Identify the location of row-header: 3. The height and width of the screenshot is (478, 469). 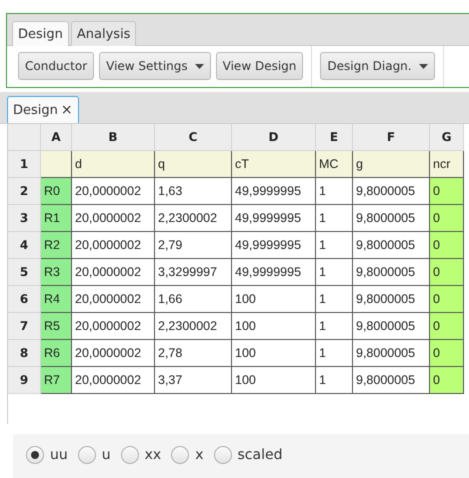
(24, 218).